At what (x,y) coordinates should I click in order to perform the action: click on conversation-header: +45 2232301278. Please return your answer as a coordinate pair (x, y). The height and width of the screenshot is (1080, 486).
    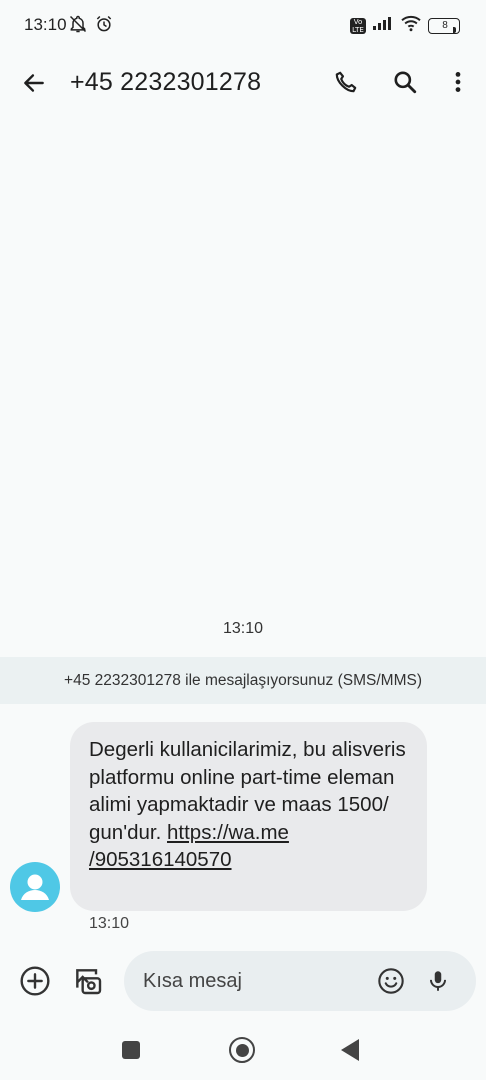
    Looking at the image, I should click on (243, 82).